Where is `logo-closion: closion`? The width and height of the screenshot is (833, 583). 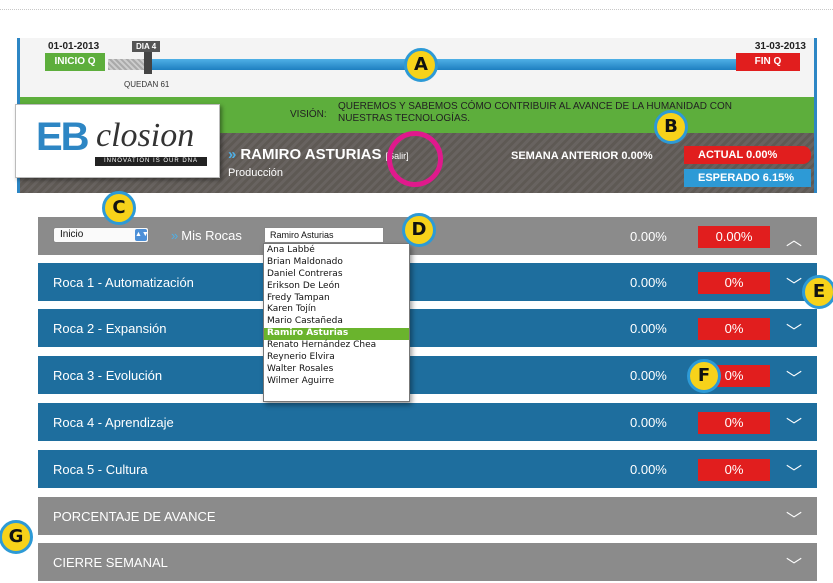 logo-closion: closion is located at coordinates (145, 135).